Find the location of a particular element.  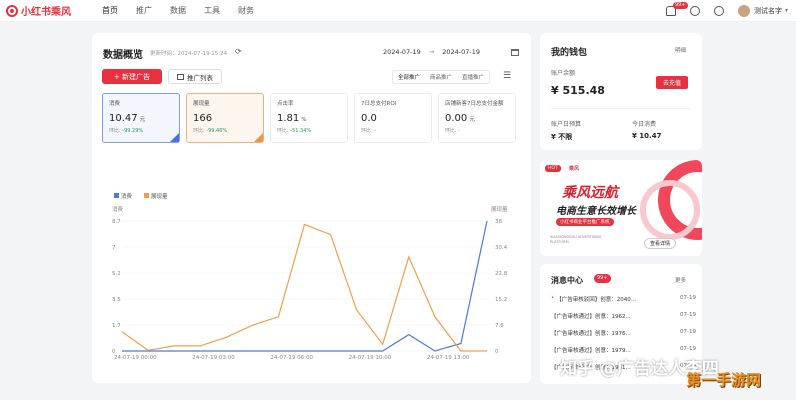

legend-swatch is located at coordinates (146, 195).